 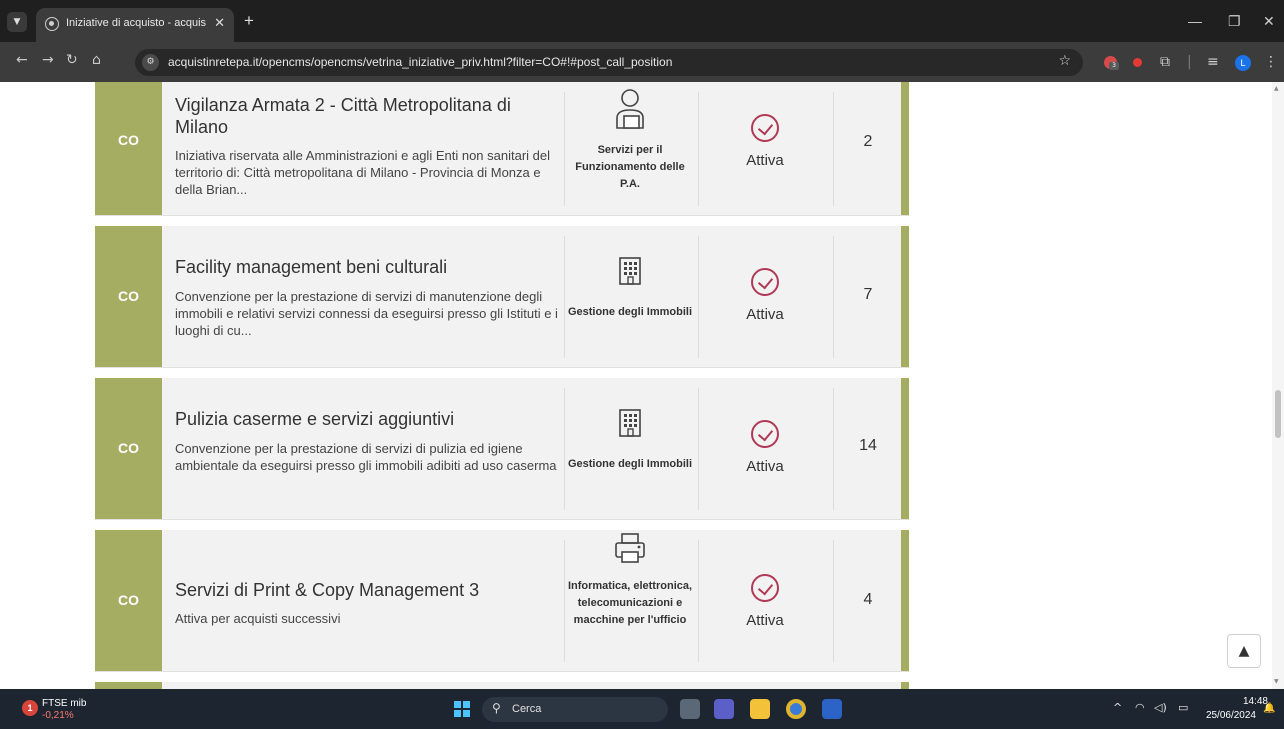 What do you see at coordinates (630, 550) in the screenshot?
I see `printer-icon` at bounding box center [630, 550].